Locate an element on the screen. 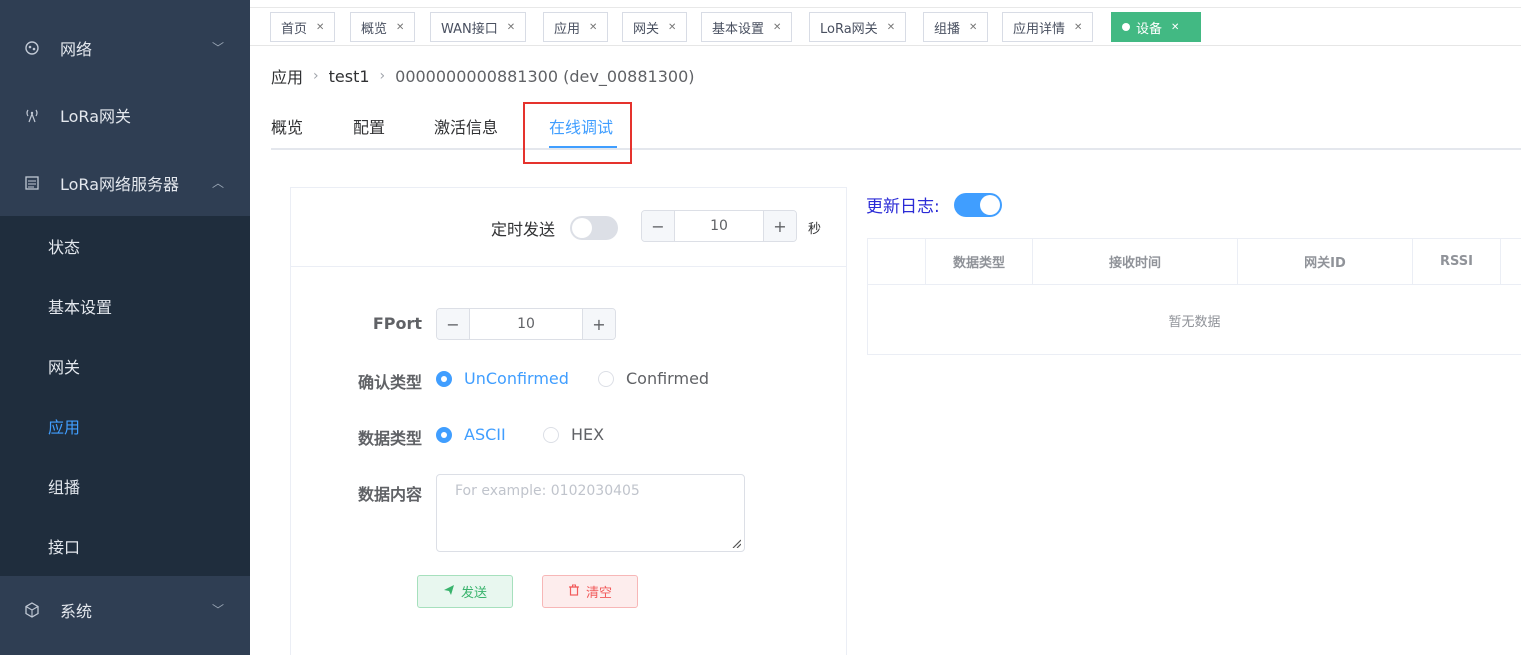  table-header-rssi: RSSI is located at coordinates (1457, 261).